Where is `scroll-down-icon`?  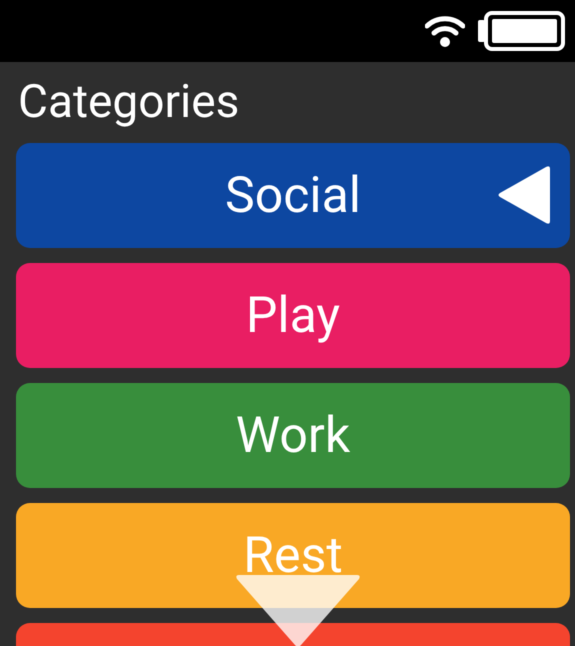 scroll-down-icon is located at coordinates (298, 610).